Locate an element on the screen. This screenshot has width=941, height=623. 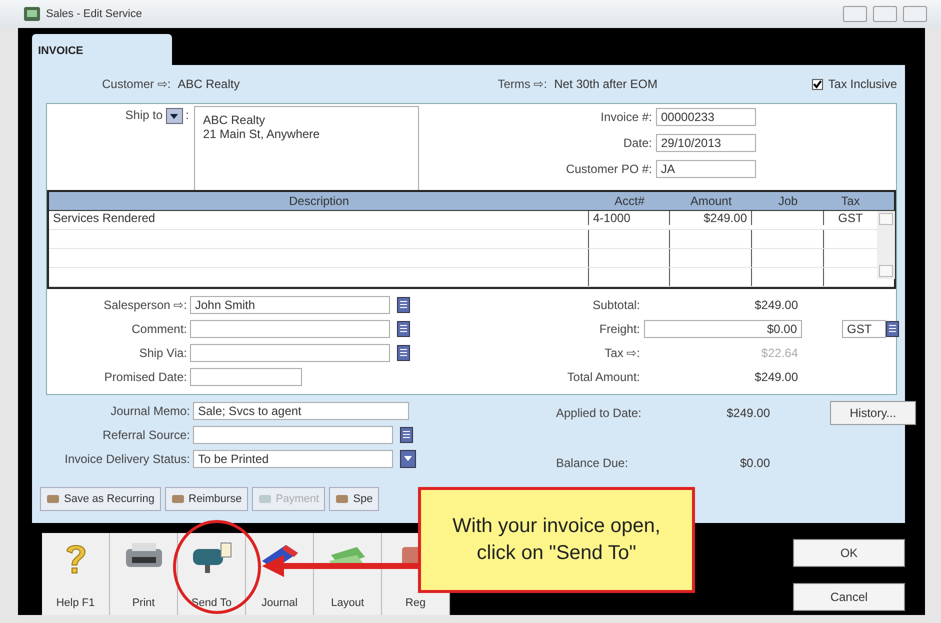
terms-label: Terms ⇨: is located at coordinates (523, 84).